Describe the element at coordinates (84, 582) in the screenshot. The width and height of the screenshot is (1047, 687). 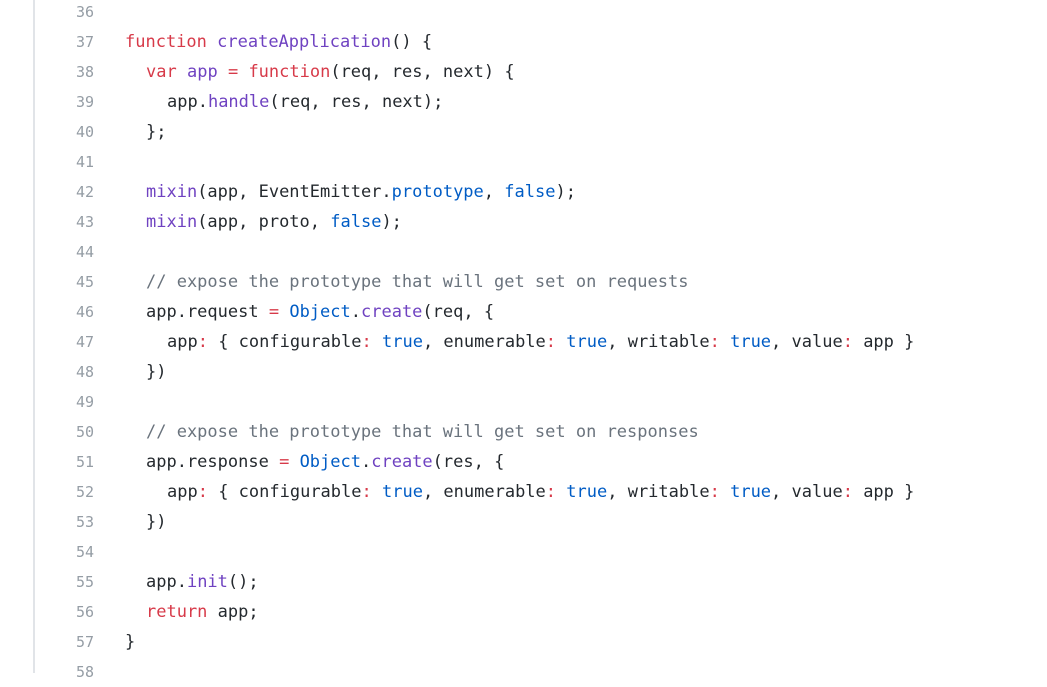
I see `line-number: 55` at that location.